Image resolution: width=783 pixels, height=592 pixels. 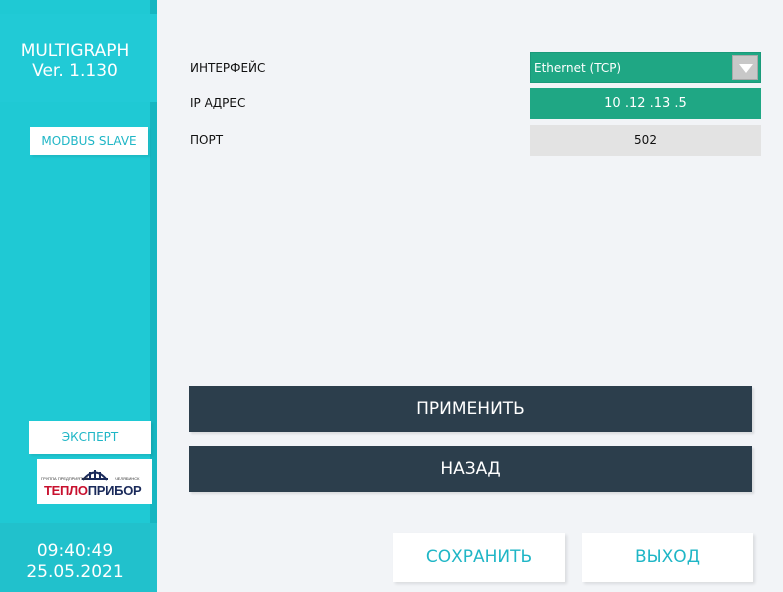 I want to click on port-label: ПОРТ, so click(x=207, y=140).